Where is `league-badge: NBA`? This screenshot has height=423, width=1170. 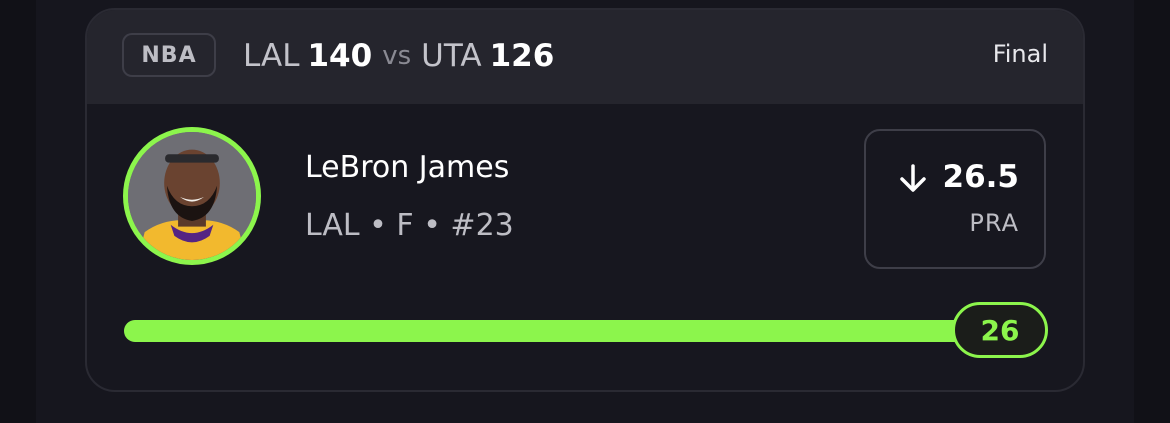
league-badge: NBA is located at coordinates (169, 55).